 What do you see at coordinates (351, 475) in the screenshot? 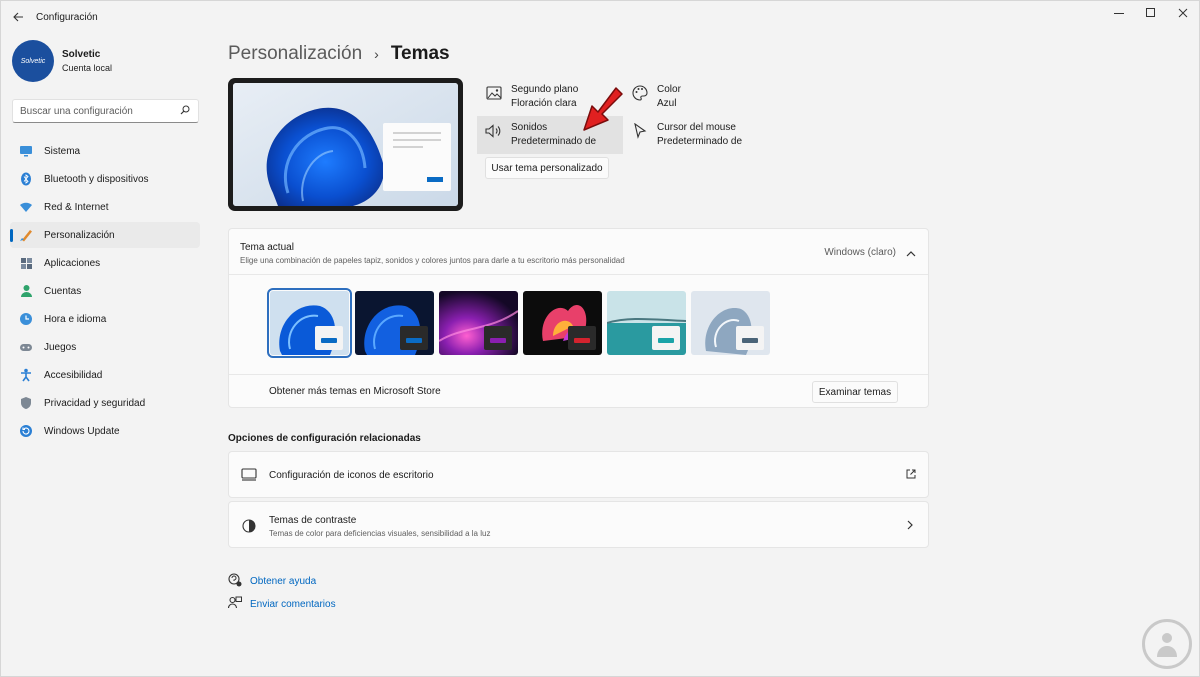
I see `desktop-icons-label: Configuración de iconos de escritorio` at bounding box center [351, 475].